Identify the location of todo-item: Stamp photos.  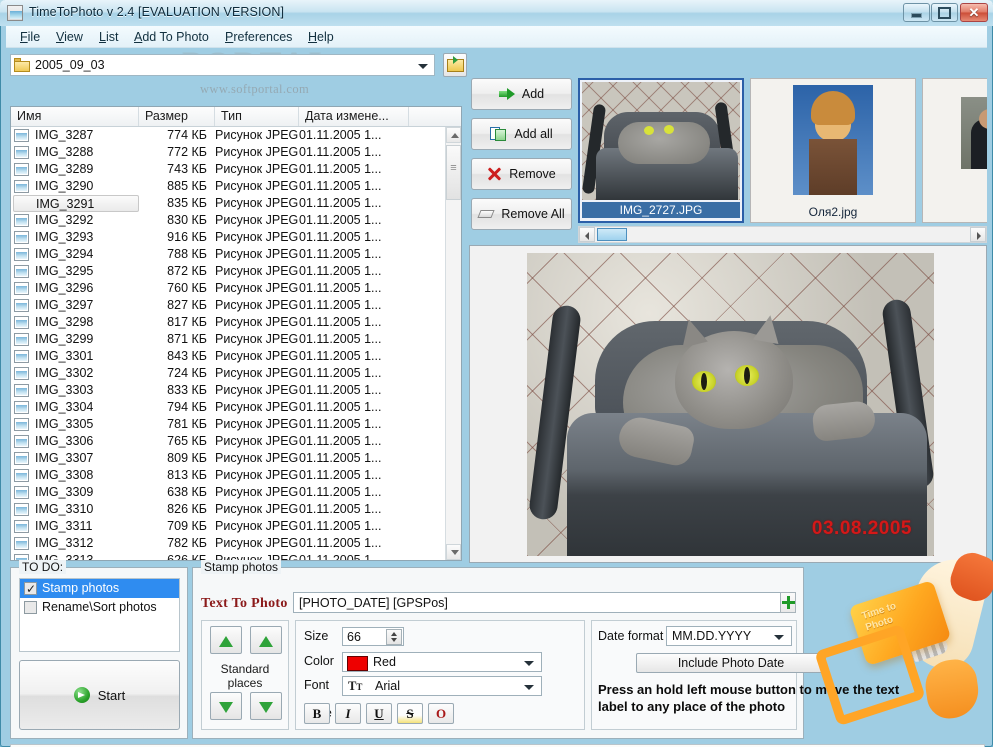
(99, 589).